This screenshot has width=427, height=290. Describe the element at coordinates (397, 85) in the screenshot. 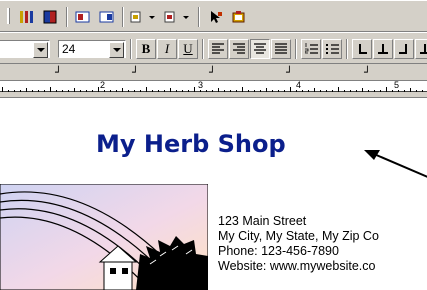

I see `ruler-number: 5` at that location.